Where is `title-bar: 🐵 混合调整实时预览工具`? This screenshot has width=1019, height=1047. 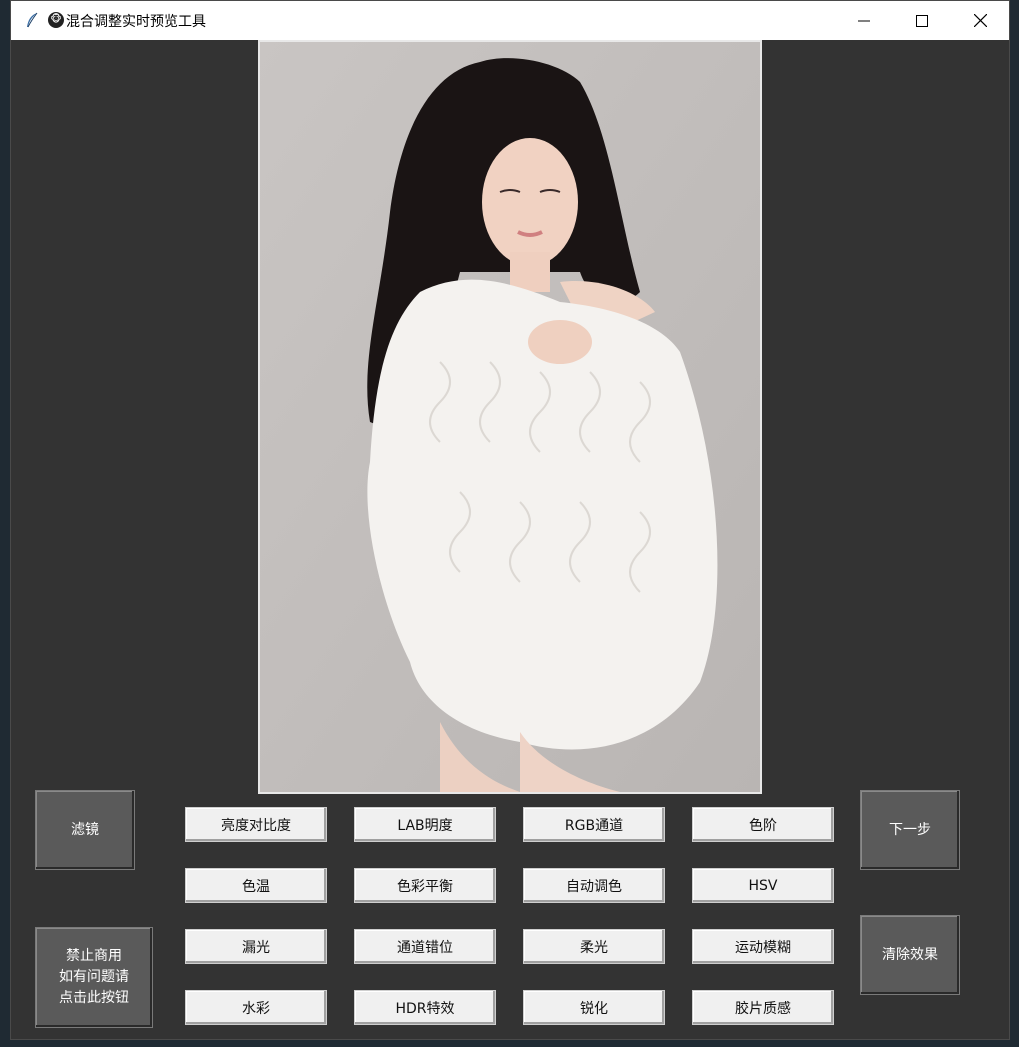 title-bar: 🐵 混合调整实时预览工具 is located at coordinates (510, 20).